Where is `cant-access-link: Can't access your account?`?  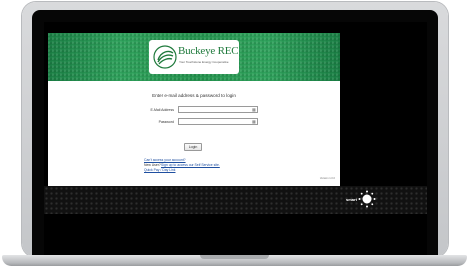 cant-access-link: Can't access your account? is located at coordinates (165, 160).